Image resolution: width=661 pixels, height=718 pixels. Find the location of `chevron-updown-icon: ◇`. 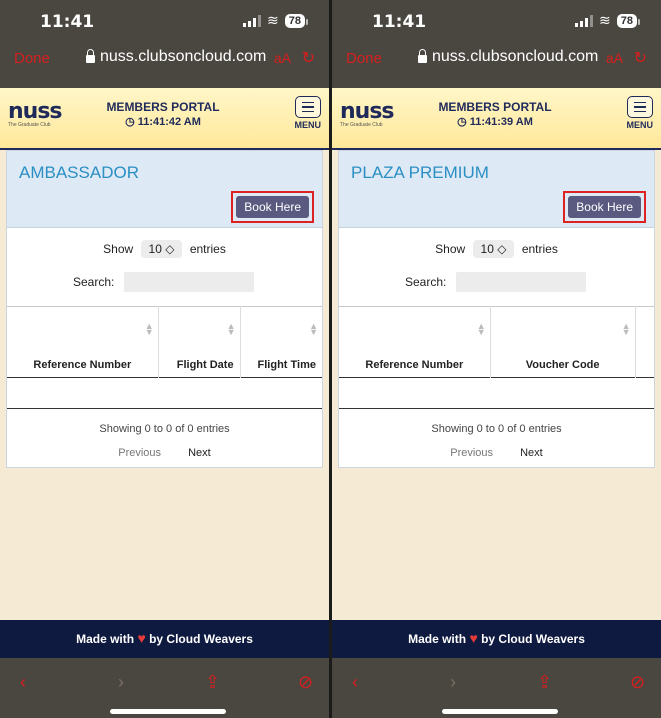

chevron-updown-icon: ◇ is located at coordinates (502, 249).